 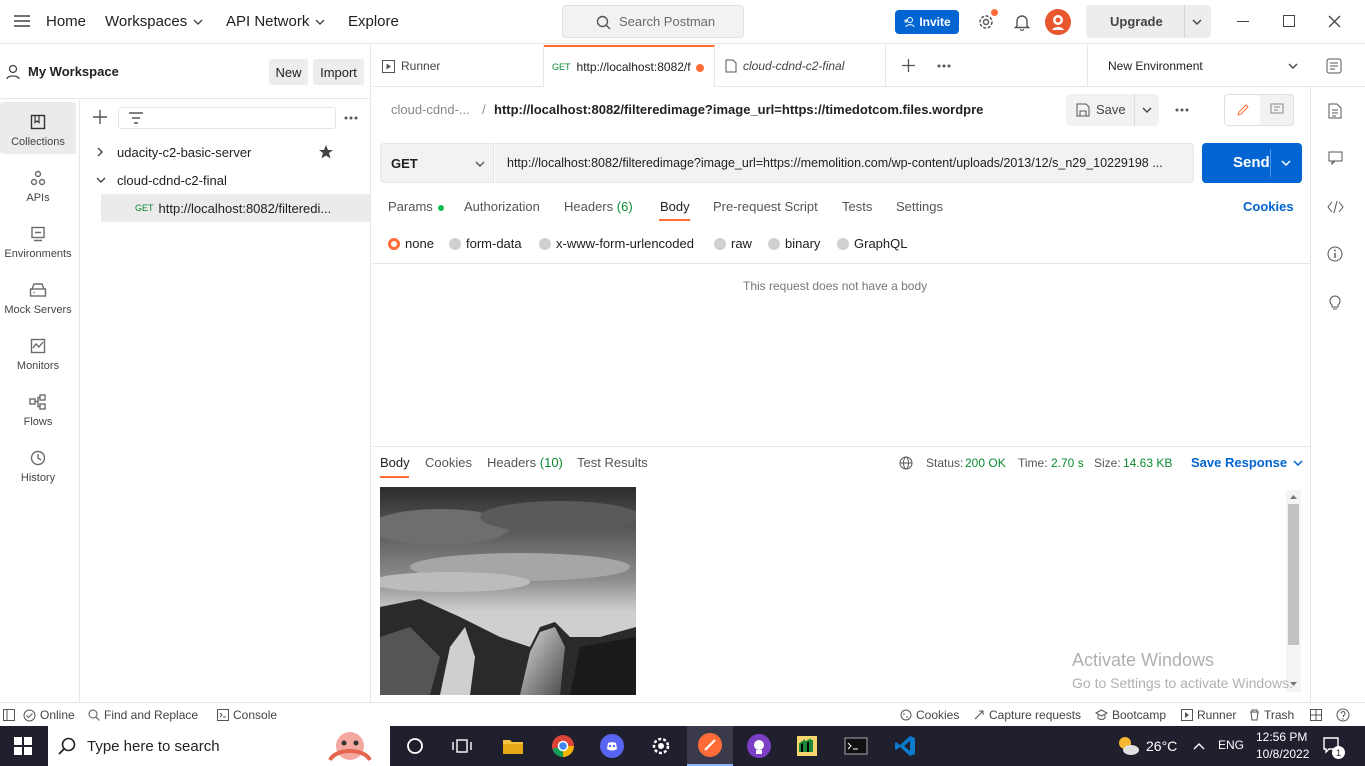 I want to click on edit-mode-button, so click(x=1242, y=110).